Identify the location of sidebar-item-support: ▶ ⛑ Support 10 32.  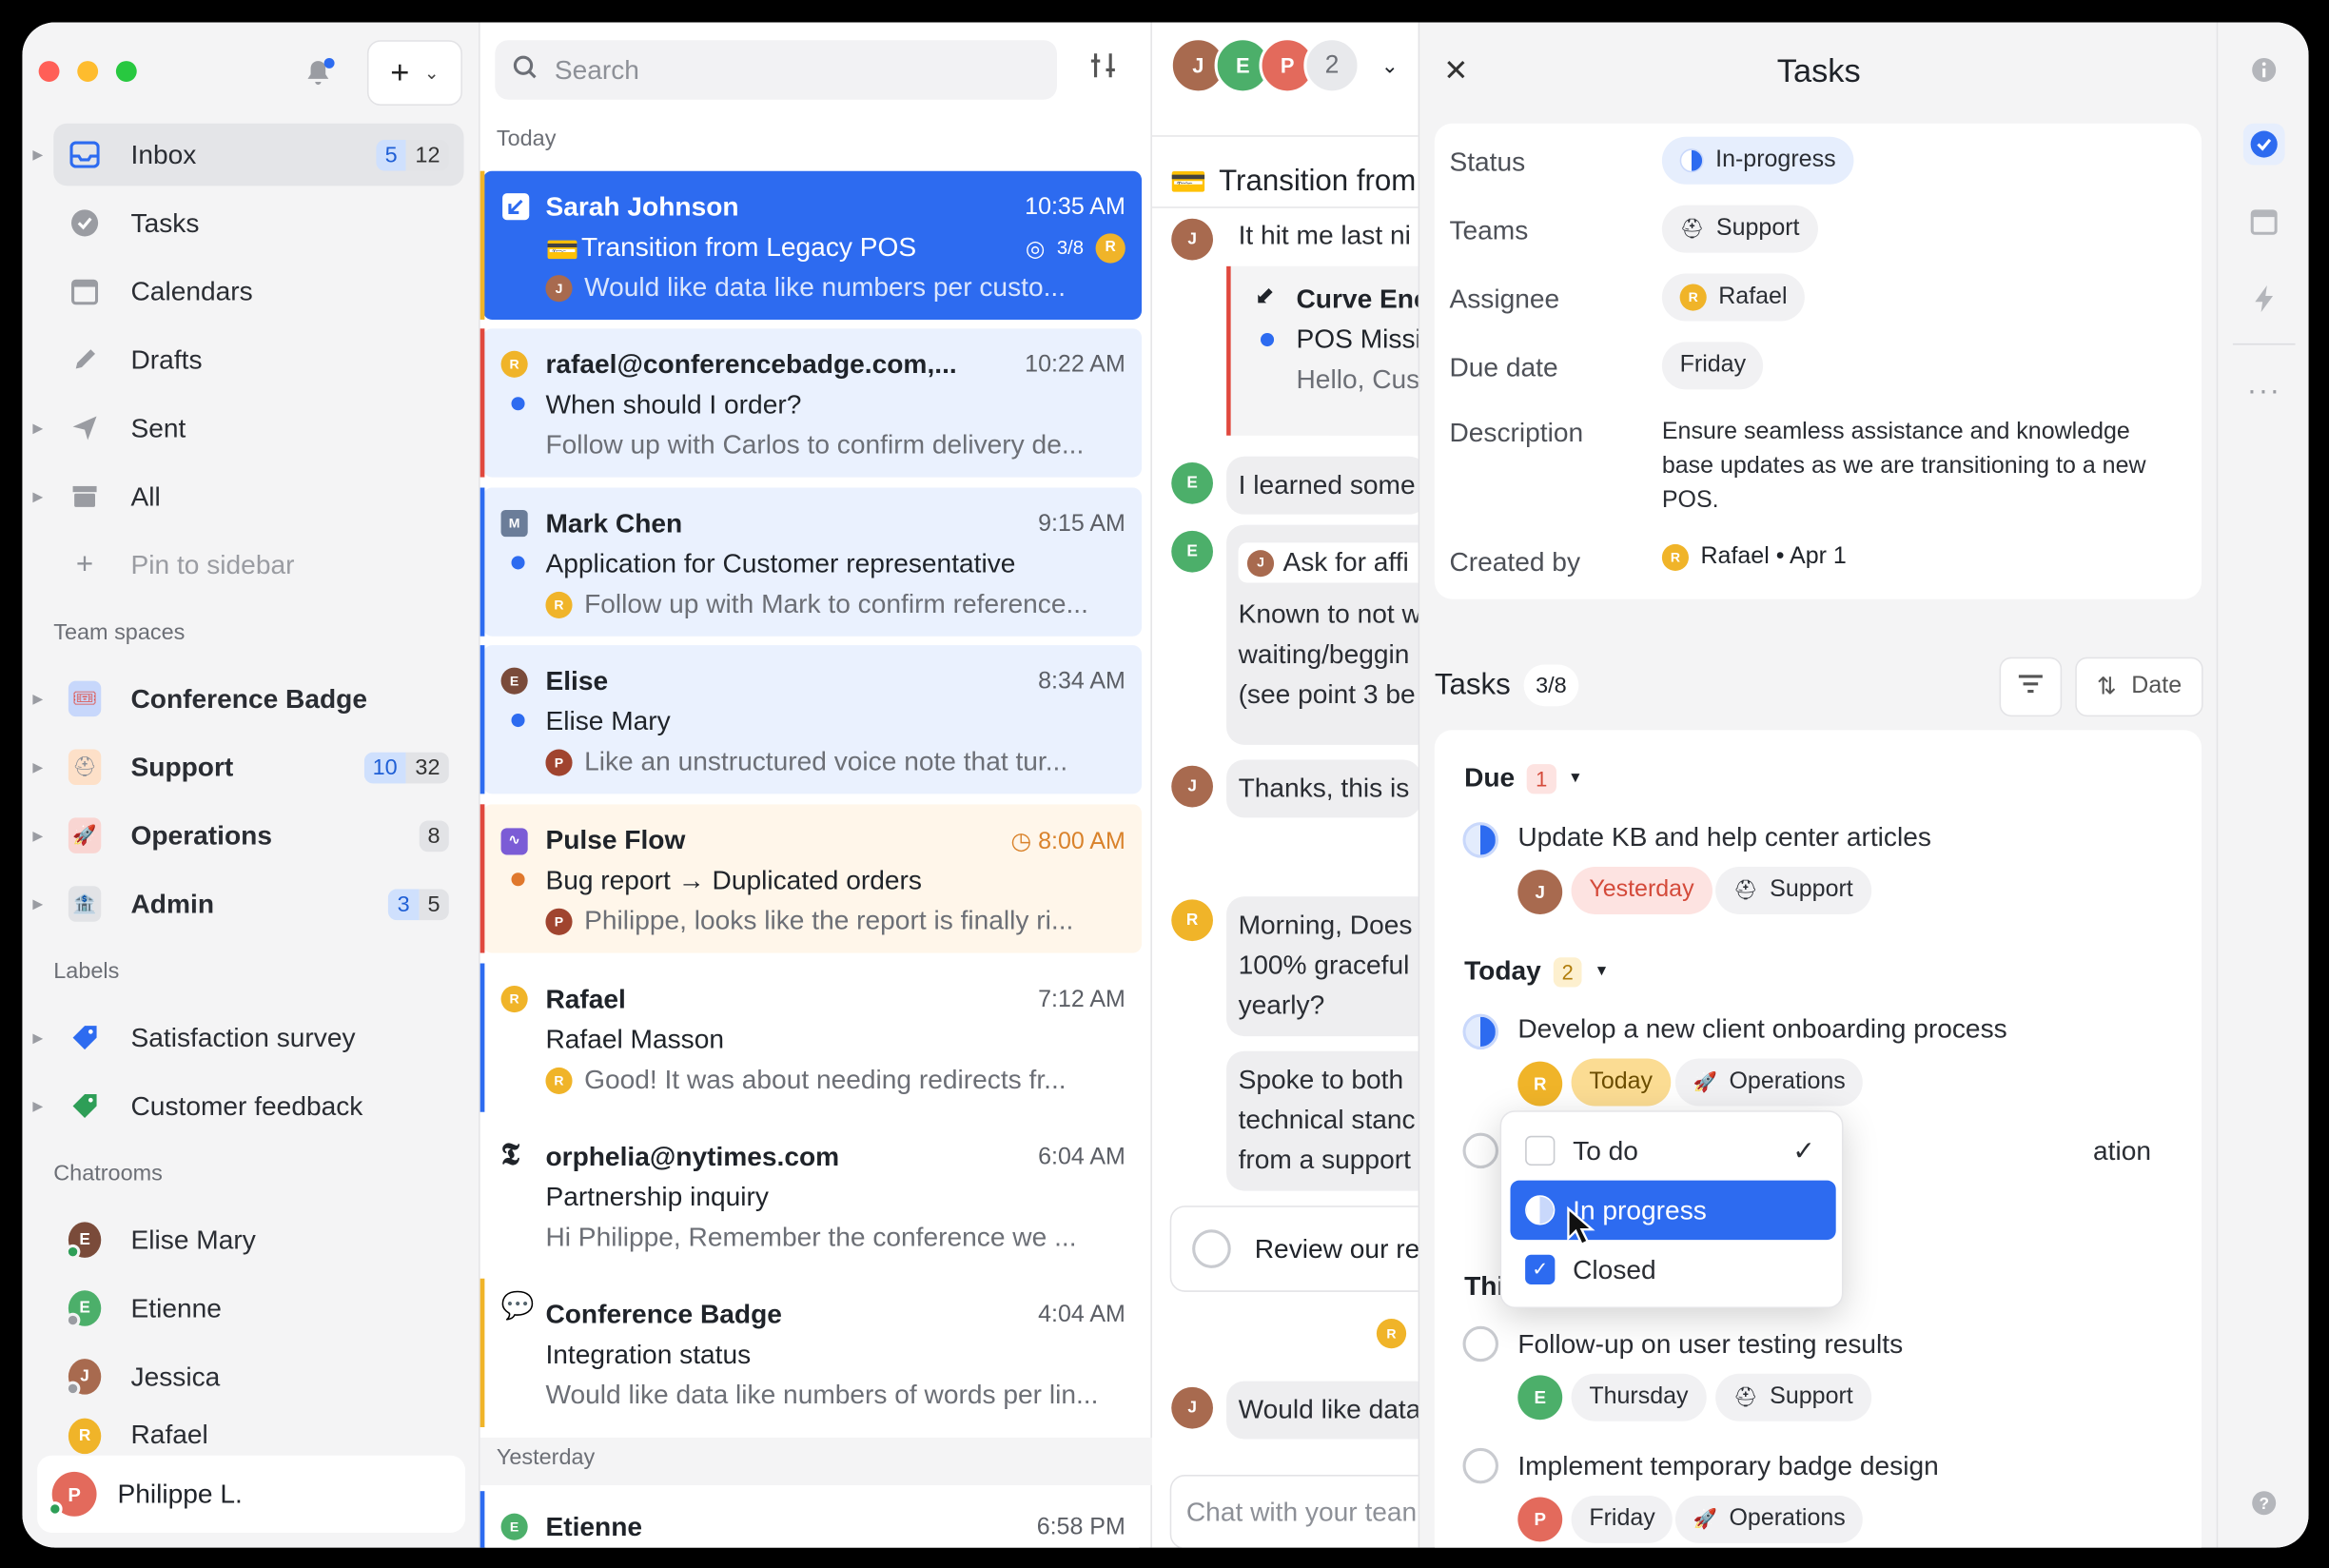
(247, 766).